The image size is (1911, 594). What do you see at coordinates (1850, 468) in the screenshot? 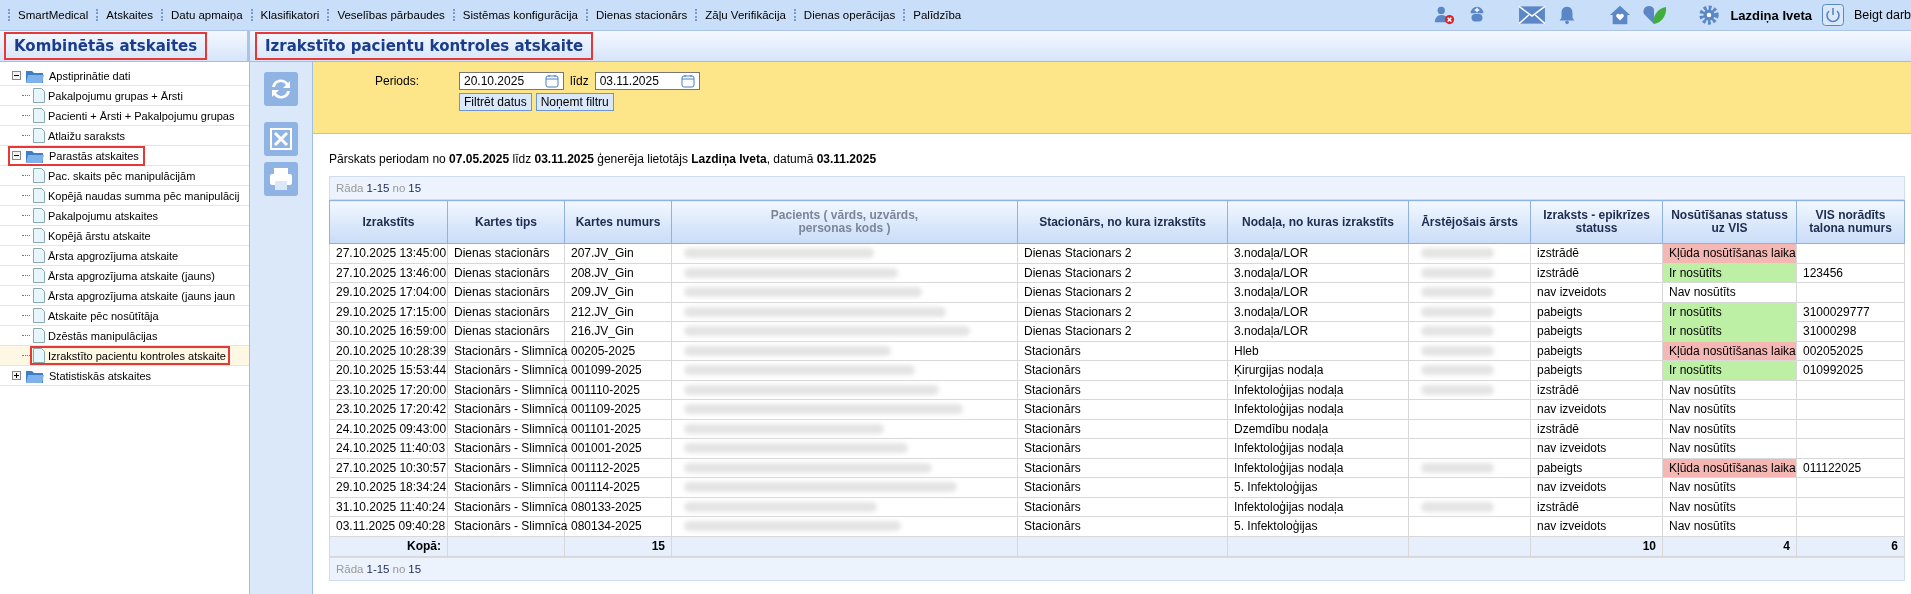
I see `table-cell: 011122025` at bounding box center [1850, 468].